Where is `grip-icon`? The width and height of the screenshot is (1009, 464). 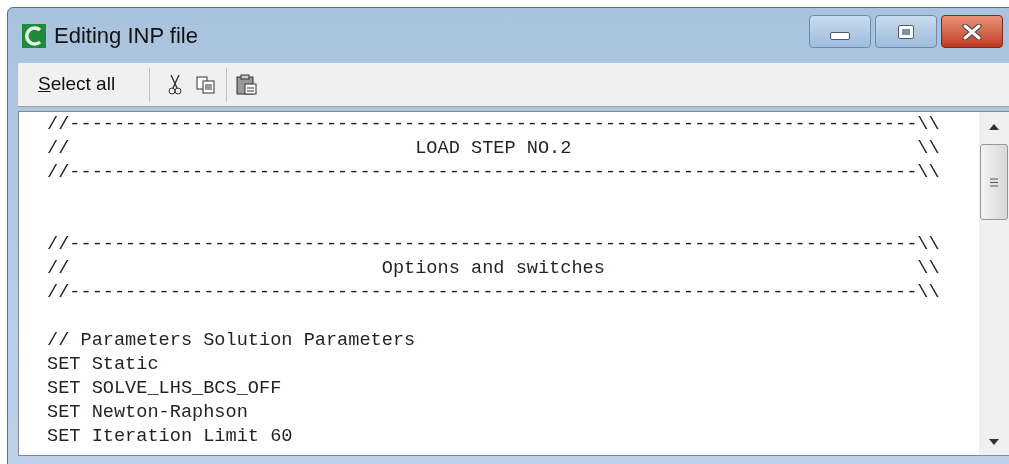
grip-icon is located at coordinates (994, 182).